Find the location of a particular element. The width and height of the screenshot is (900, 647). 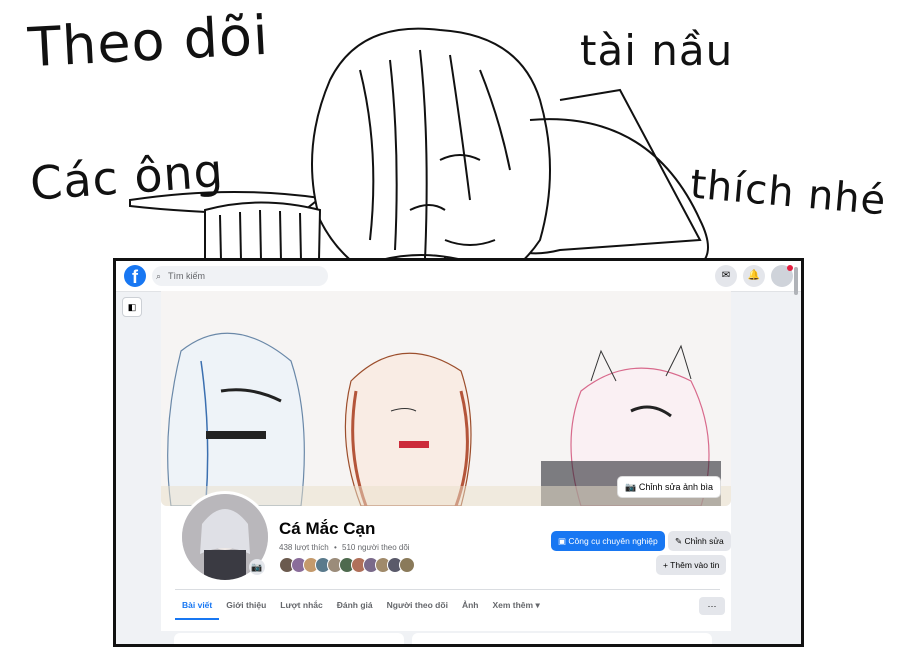

tab-photos: Ảnh is located at coordinates (470, 606).